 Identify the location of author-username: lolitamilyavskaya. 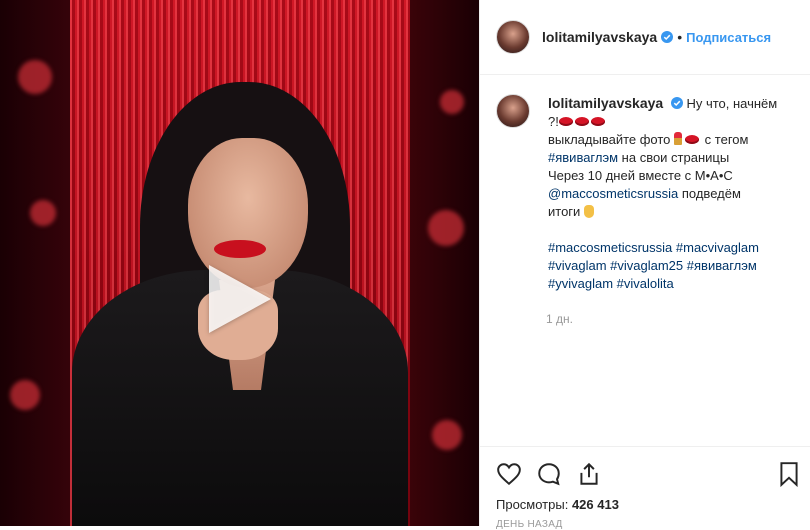
(599, 37).